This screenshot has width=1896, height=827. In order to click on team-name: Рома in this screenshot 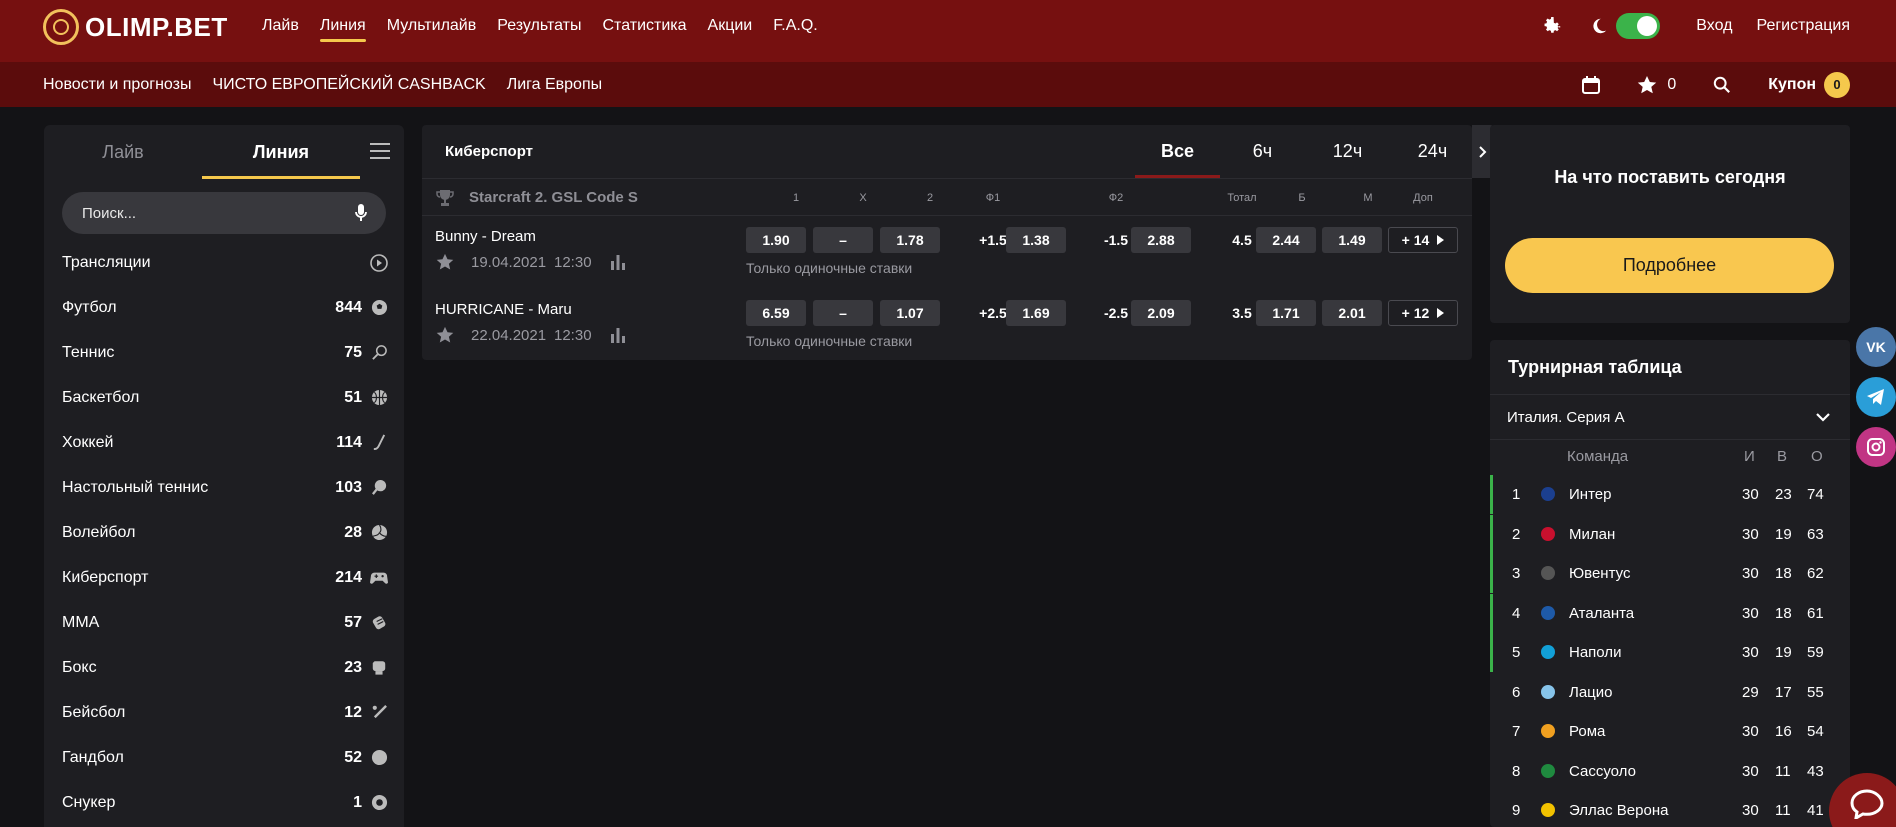, I will do `click(1587, 731)`.